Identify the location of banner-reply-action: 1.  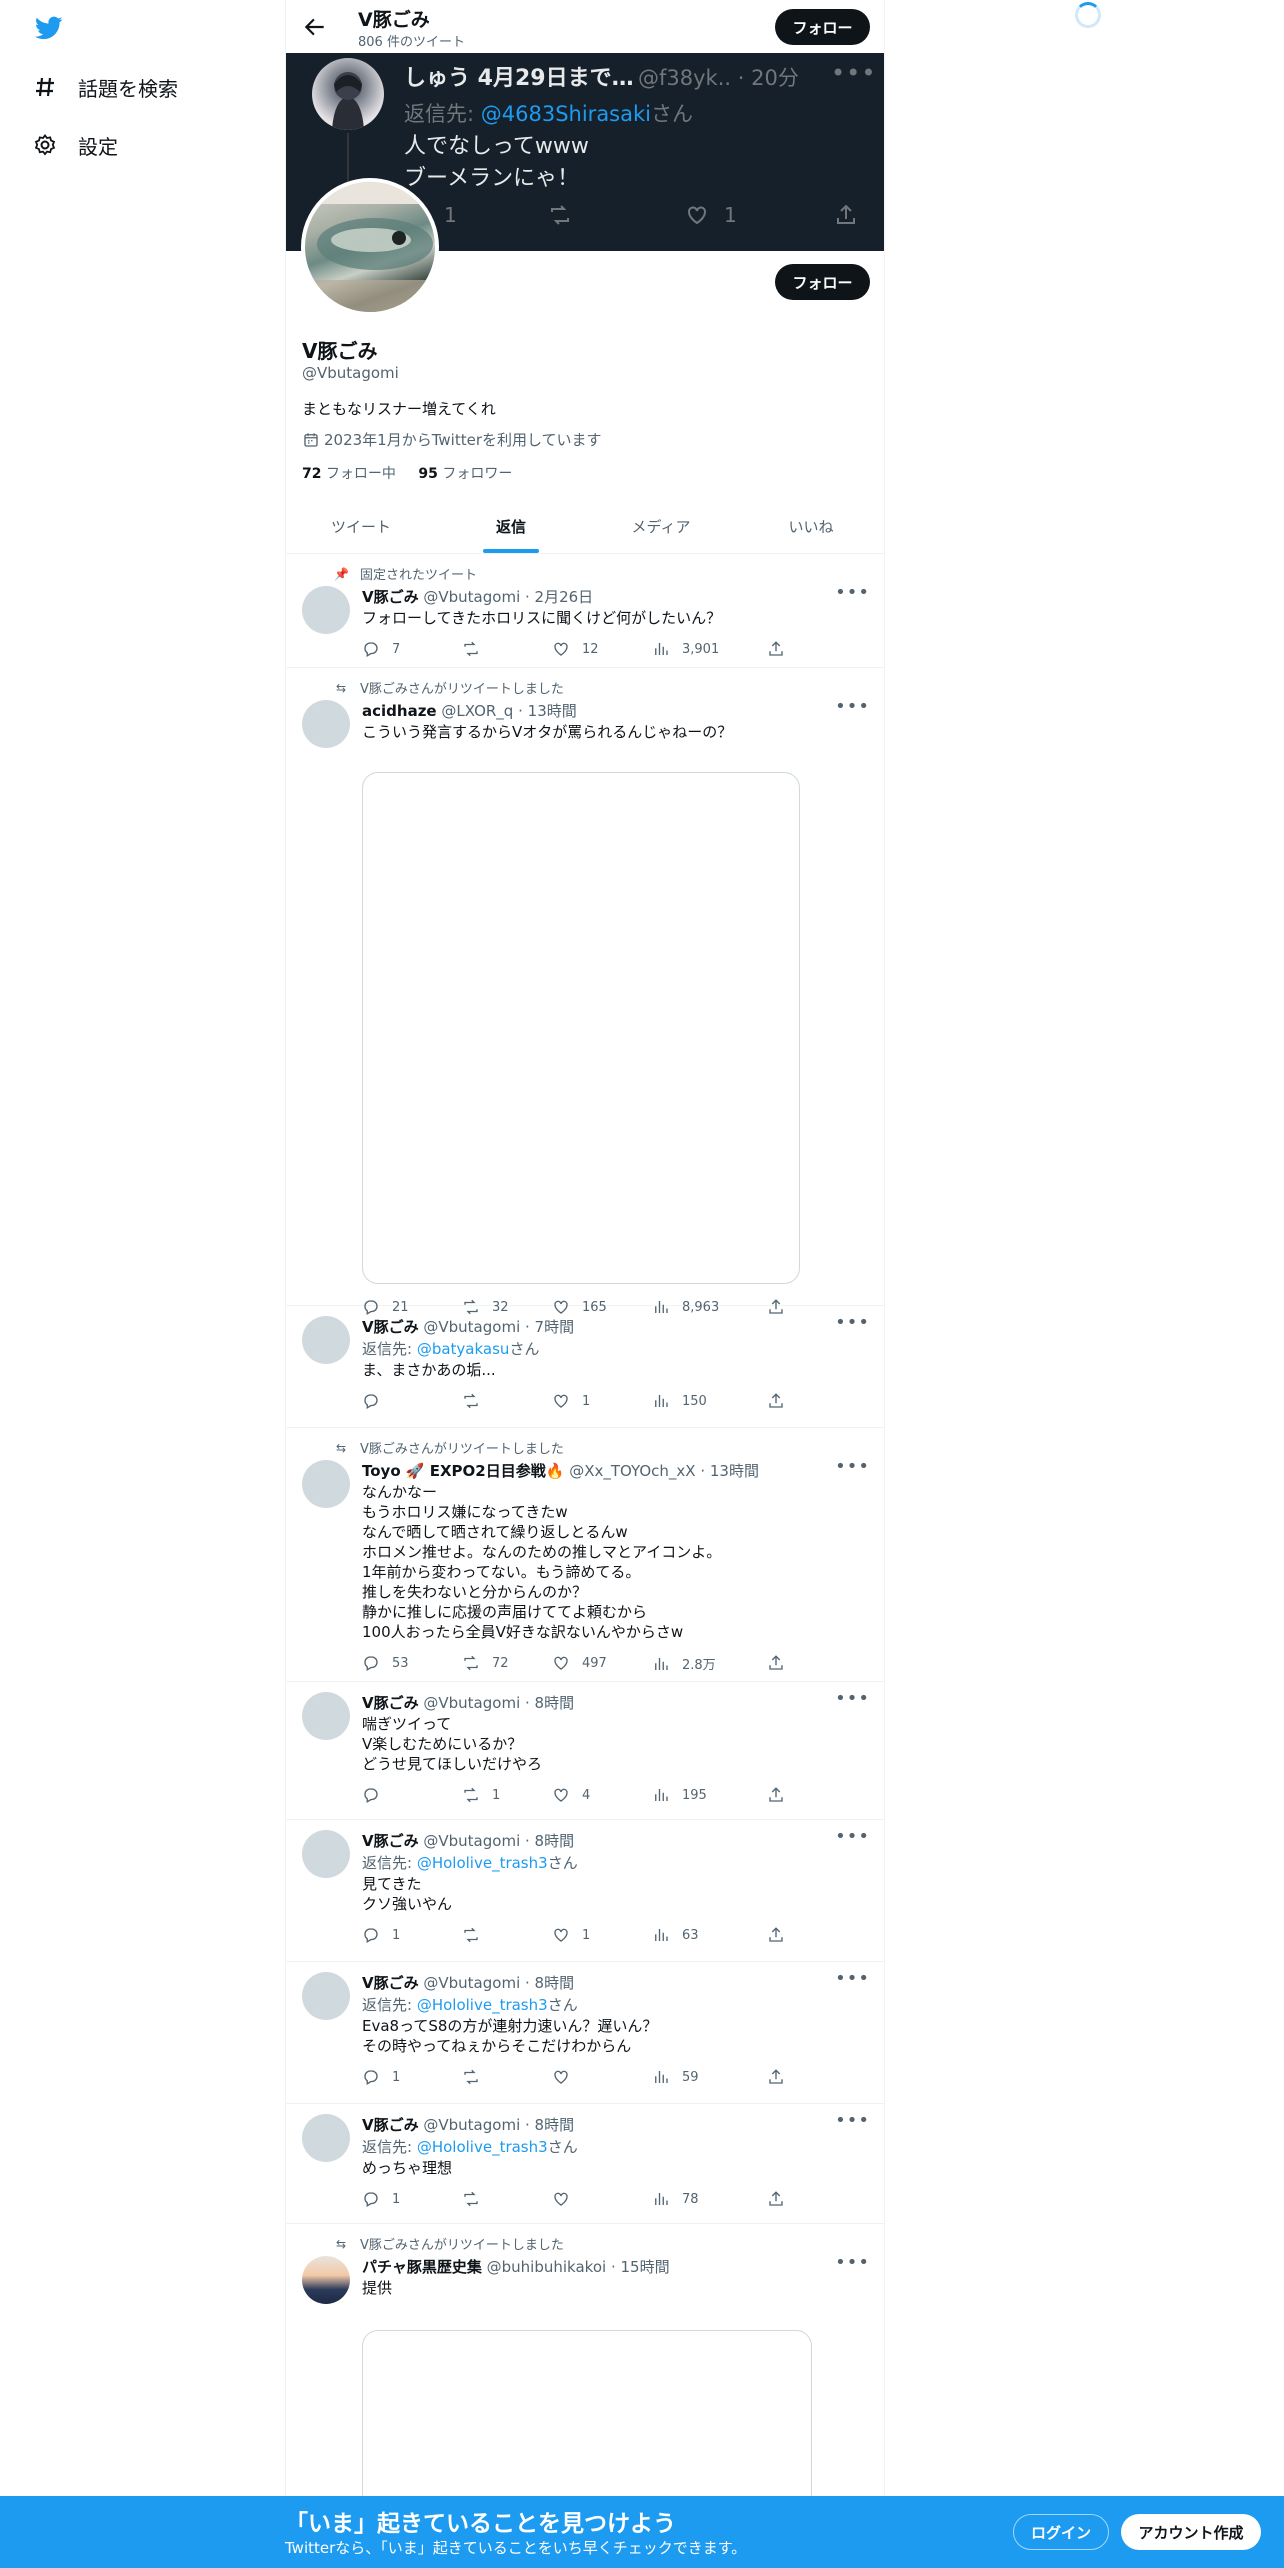
(450, 215).